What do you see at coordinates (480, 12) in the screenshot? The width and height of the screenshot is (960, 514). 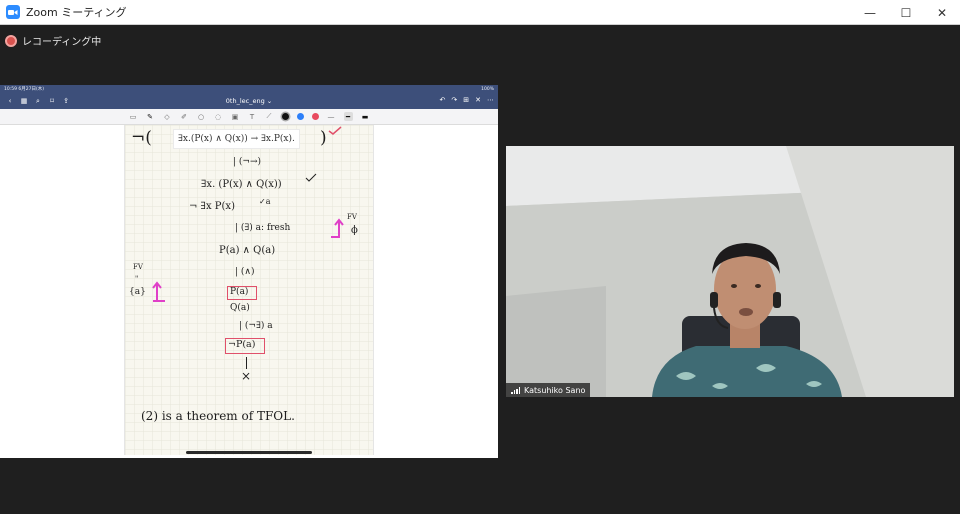 I see `window-titlebar: Zoom ミーティング — ☐ ✕` at bounding box center [480, 12].